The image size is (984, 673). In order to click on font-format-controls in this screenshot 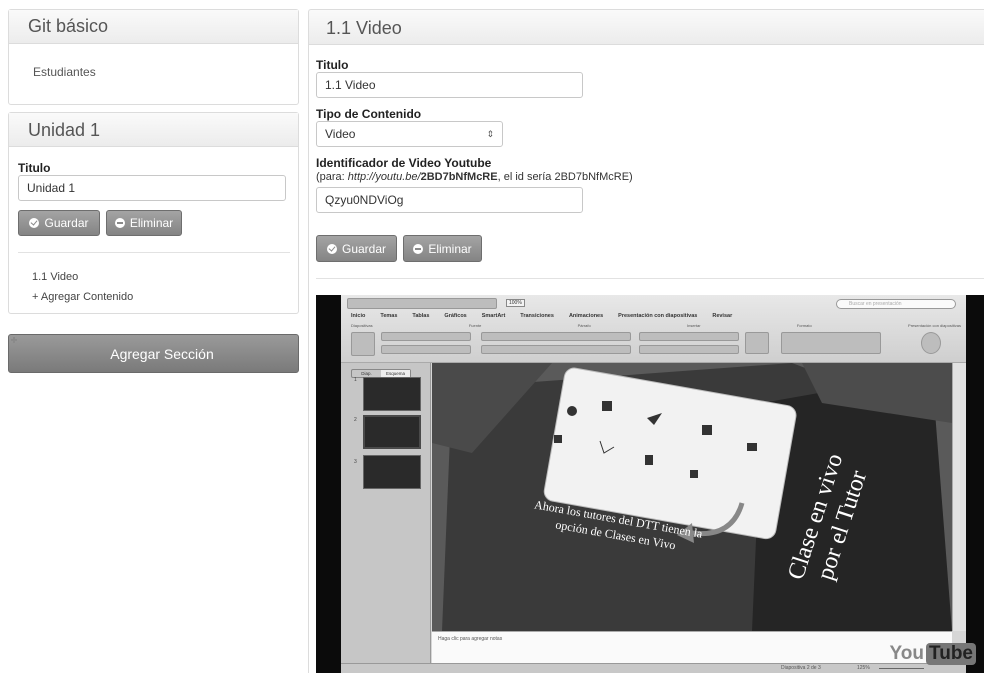, I will do `click(556, 349)`.